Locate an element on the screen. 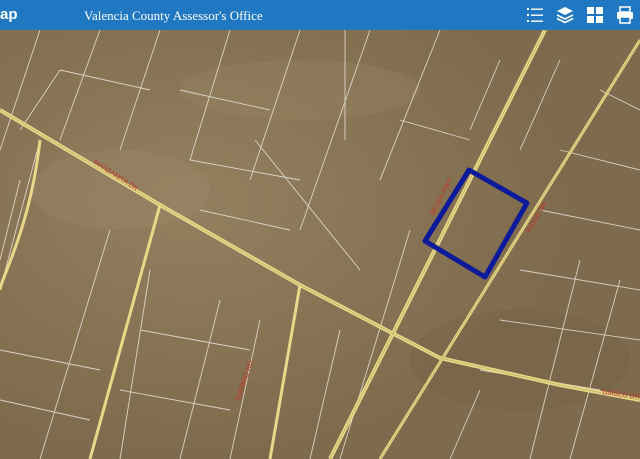  app-header: ap Valencia County Assessor's Office is located at coordinates (320, 15).